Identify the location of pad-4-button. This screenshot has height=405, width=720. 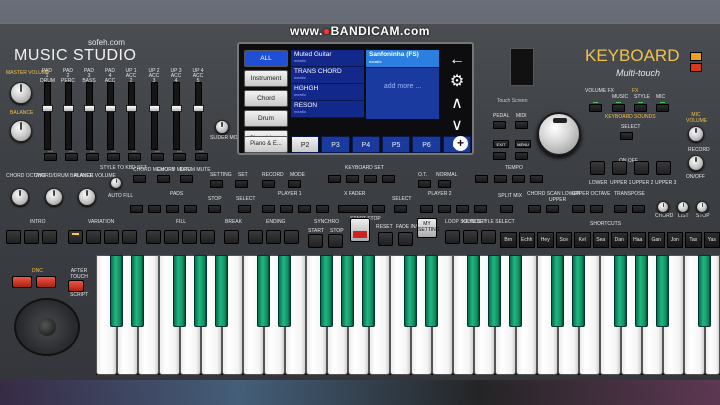
(190, 209).